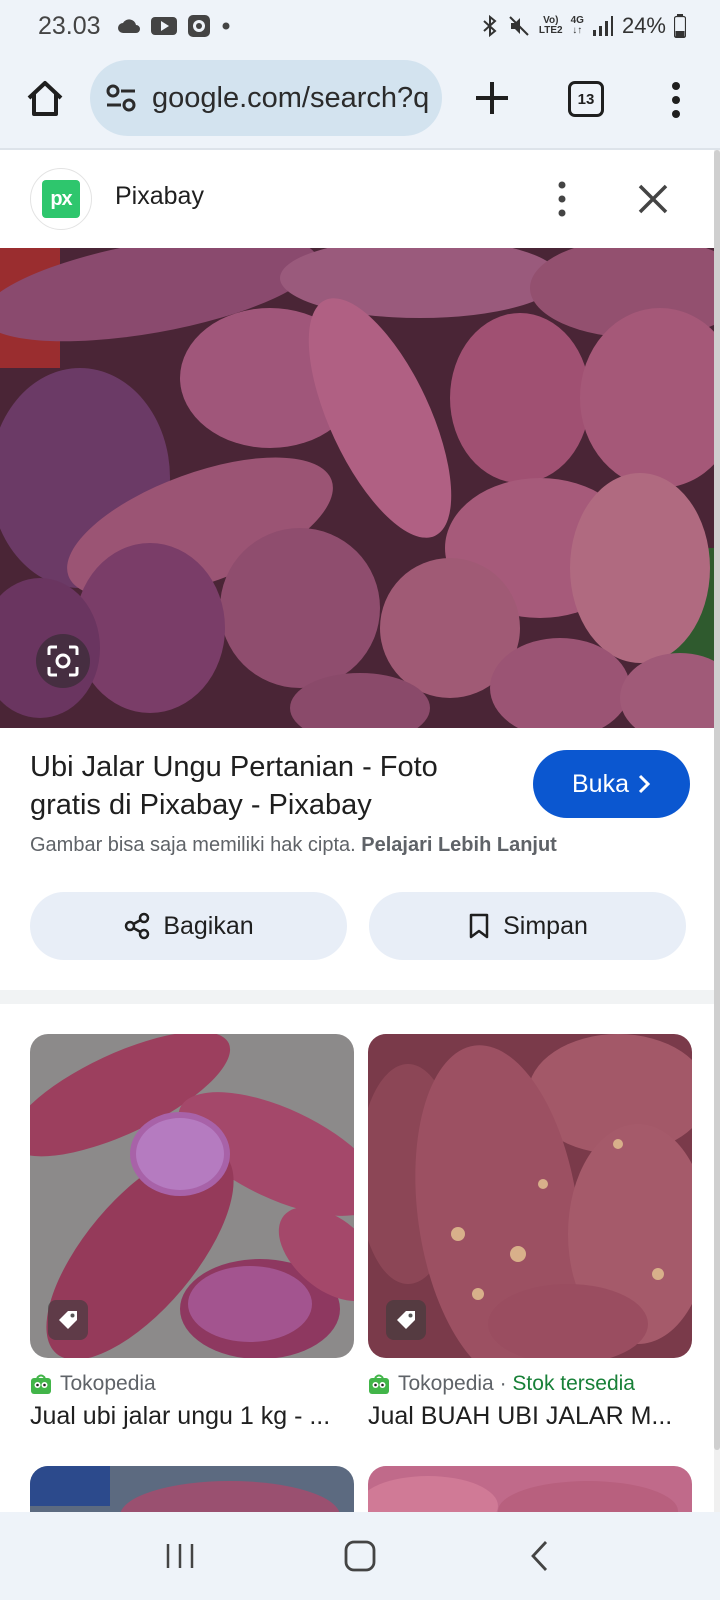 Image resolution: width=720 pixels, height=1600 pixels. Describe the element at coordinates (199, 26) in the screenshot. I see `app-notification-icon` at that location.